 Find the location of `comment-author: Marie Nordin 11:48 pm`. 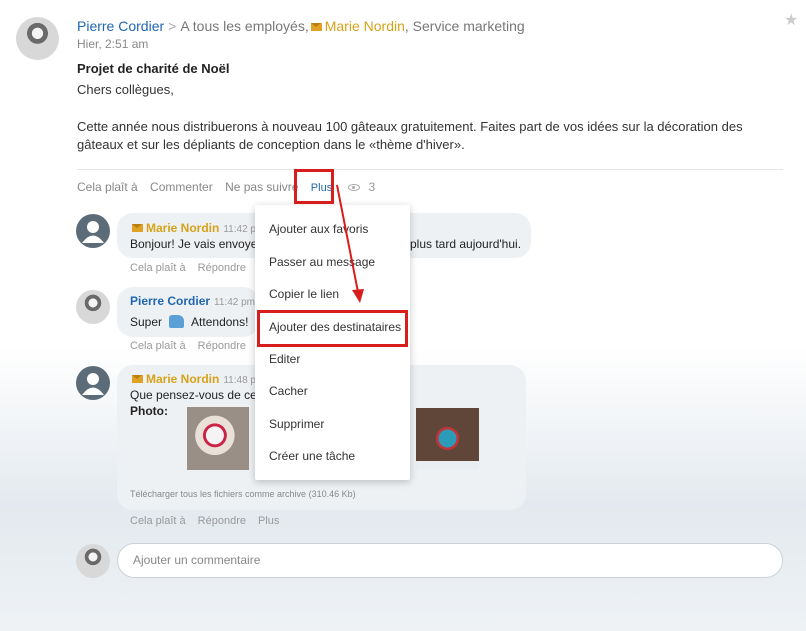

comment-author: Marie Nordin 11:48 pm is located at coordinates (197, 379).